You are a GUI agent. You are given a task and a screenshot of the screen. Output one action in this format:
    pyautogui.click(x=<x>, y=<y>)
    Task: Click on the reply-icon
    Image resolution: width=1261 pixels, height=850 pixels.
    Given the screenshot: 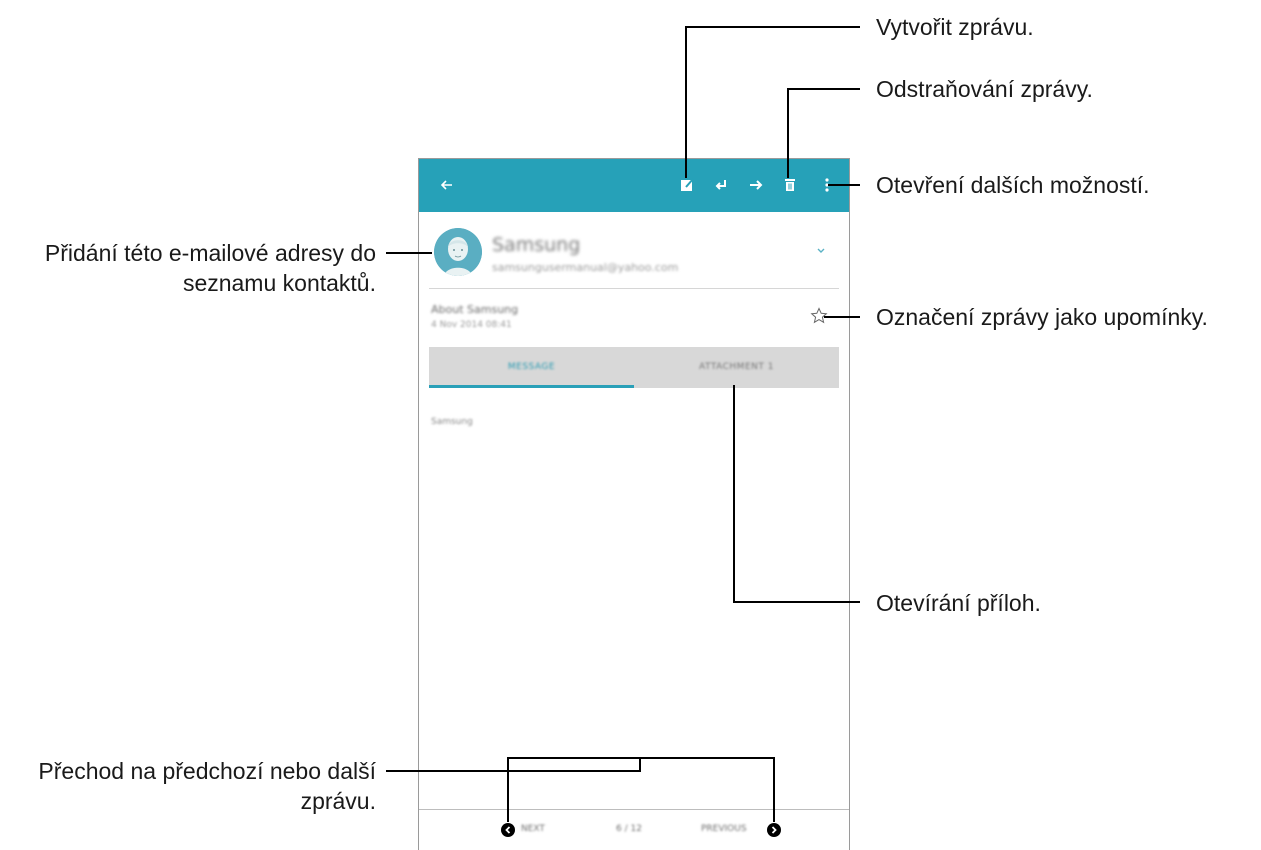 What is the action you would take?
    pyautogui.click(x=721, y=185)
    